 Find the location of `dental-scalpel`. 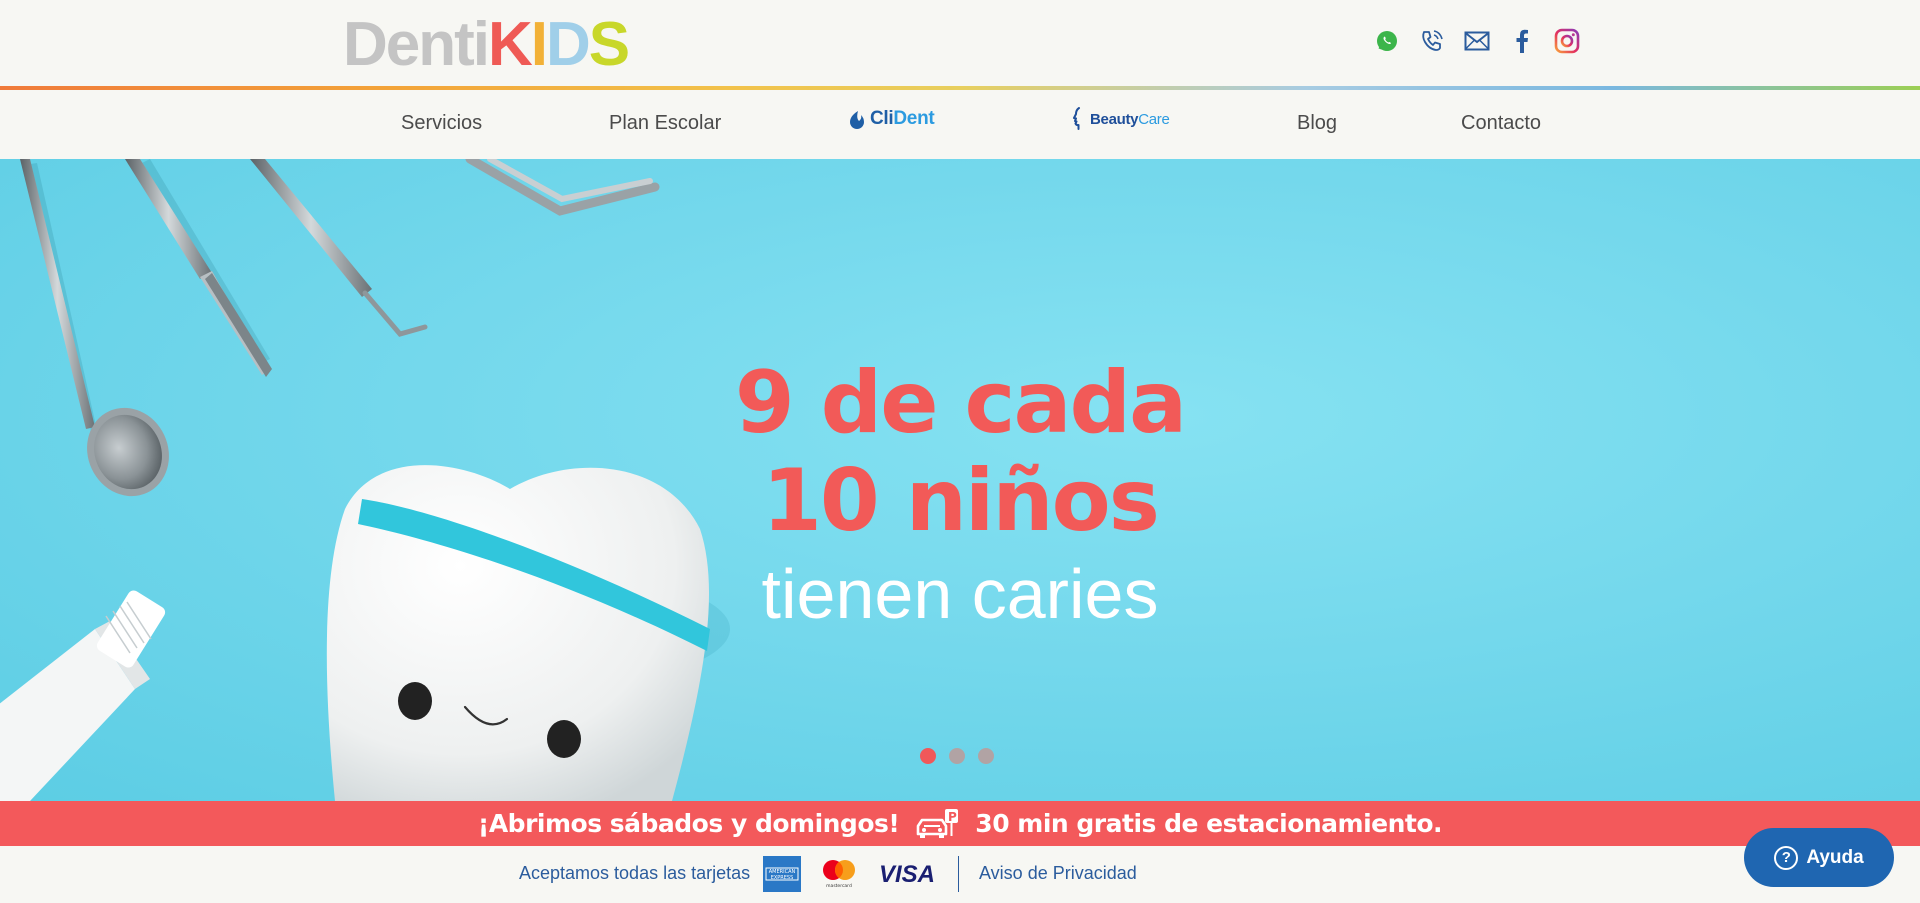

dental-scalpel is located at coordinates (198, 268).